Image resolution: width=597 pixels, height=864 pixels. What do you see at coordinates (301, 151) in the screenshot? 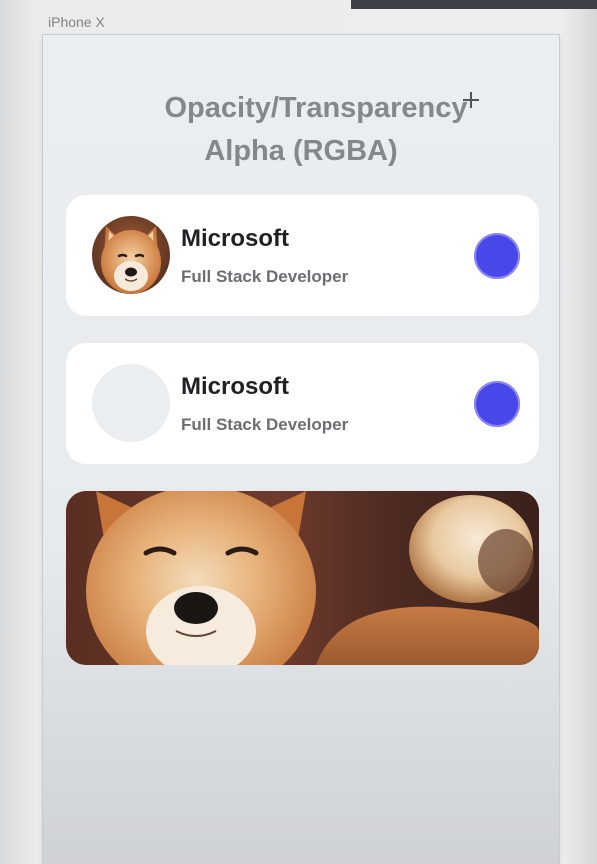
I see `title-line-2: Alpha (RGBA)` at bounding box center [301, 151].